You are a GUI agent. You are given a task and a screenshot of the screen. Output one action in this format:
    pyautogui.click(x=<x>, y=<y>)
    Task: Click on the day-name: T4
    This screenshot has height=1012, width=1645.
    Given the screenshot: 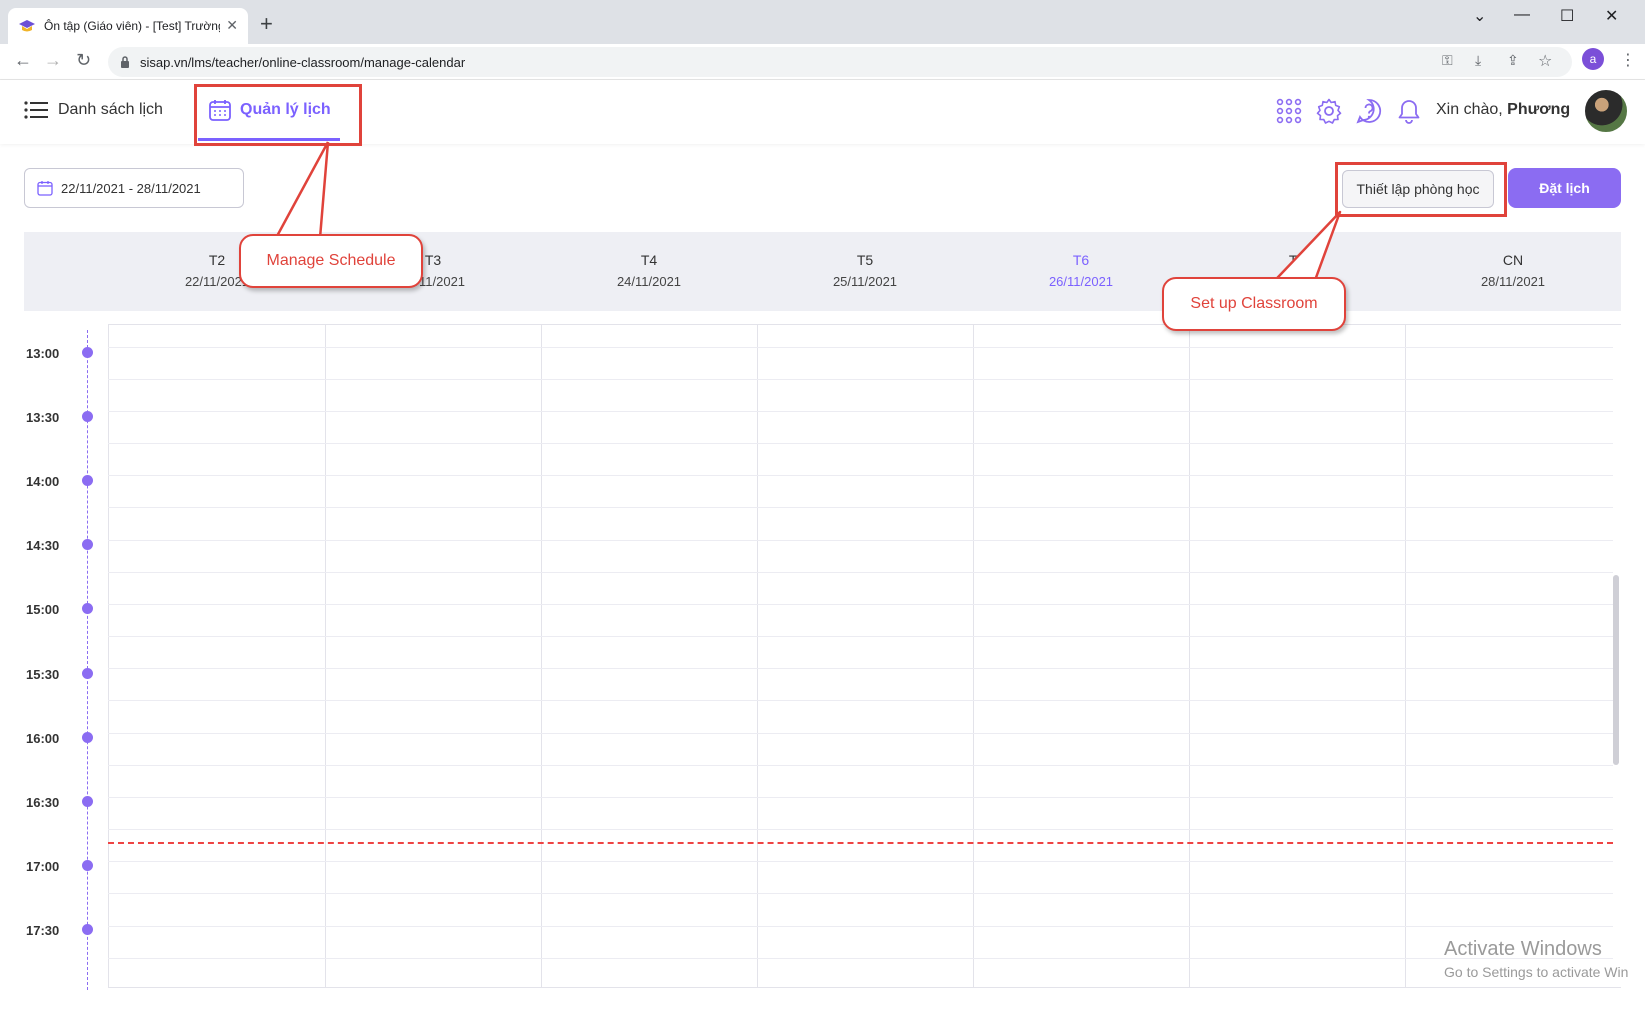 What is the action you would take?
    pyautogui.click(x=649, y=260)
    